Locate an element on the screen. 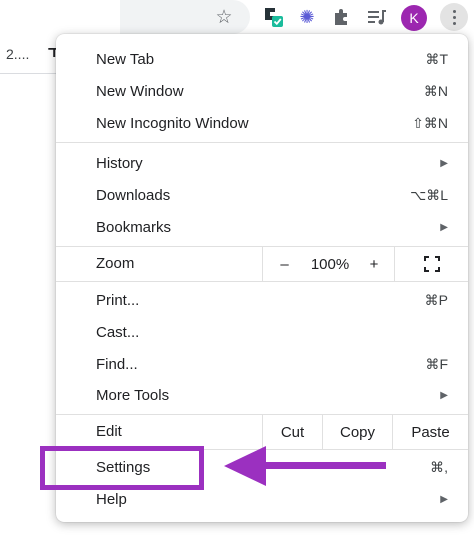 Image resolution: width=474 pixels, height=552 pixels. menu-item-more-tools: More Tools ▶ is located at coordinates (262, 395).